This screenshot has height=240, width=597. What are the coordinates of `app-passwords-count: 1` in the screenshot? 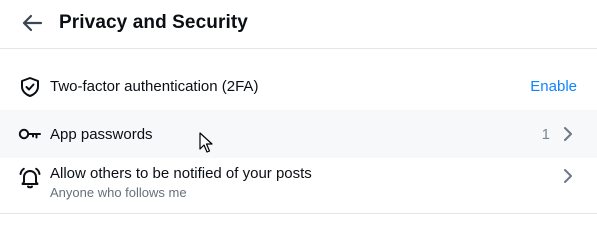 It's located at (545, 134).